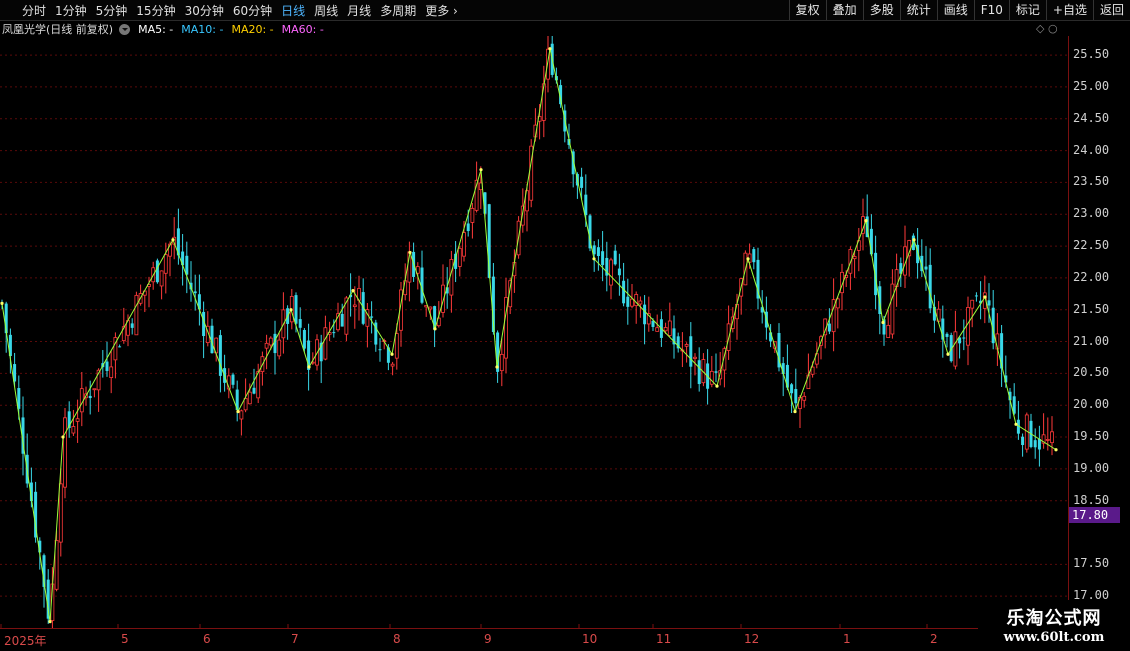 The image size is (1130, 651). What do you see at coordinates (1091, 54) in the screenshot?
I see `price-tick: 25.50` at bounding box center [1091, 54].